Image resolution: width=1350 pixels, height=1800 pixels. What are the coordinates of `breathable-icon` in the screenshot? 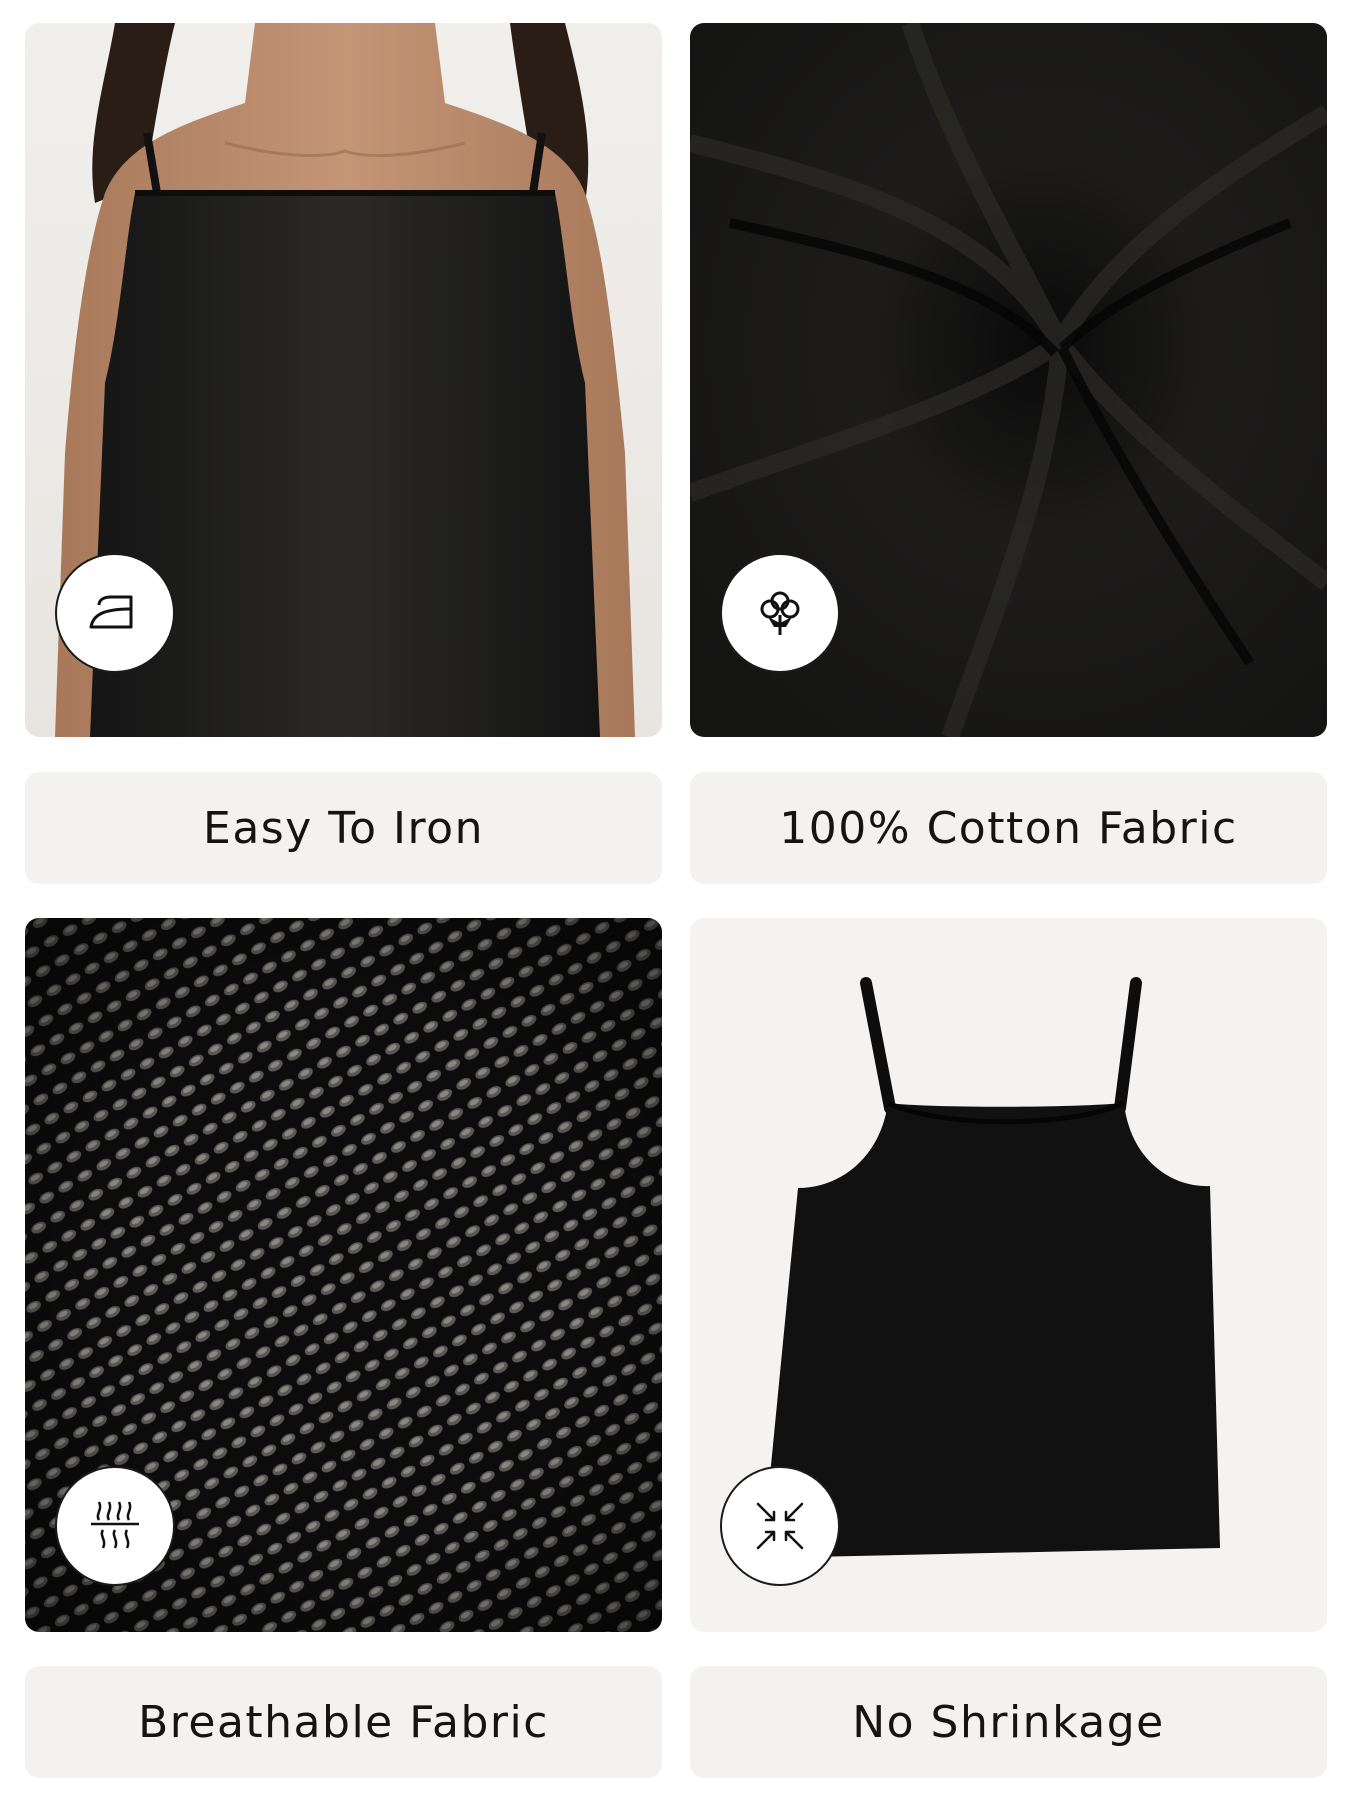 It's located at (115, 1525).